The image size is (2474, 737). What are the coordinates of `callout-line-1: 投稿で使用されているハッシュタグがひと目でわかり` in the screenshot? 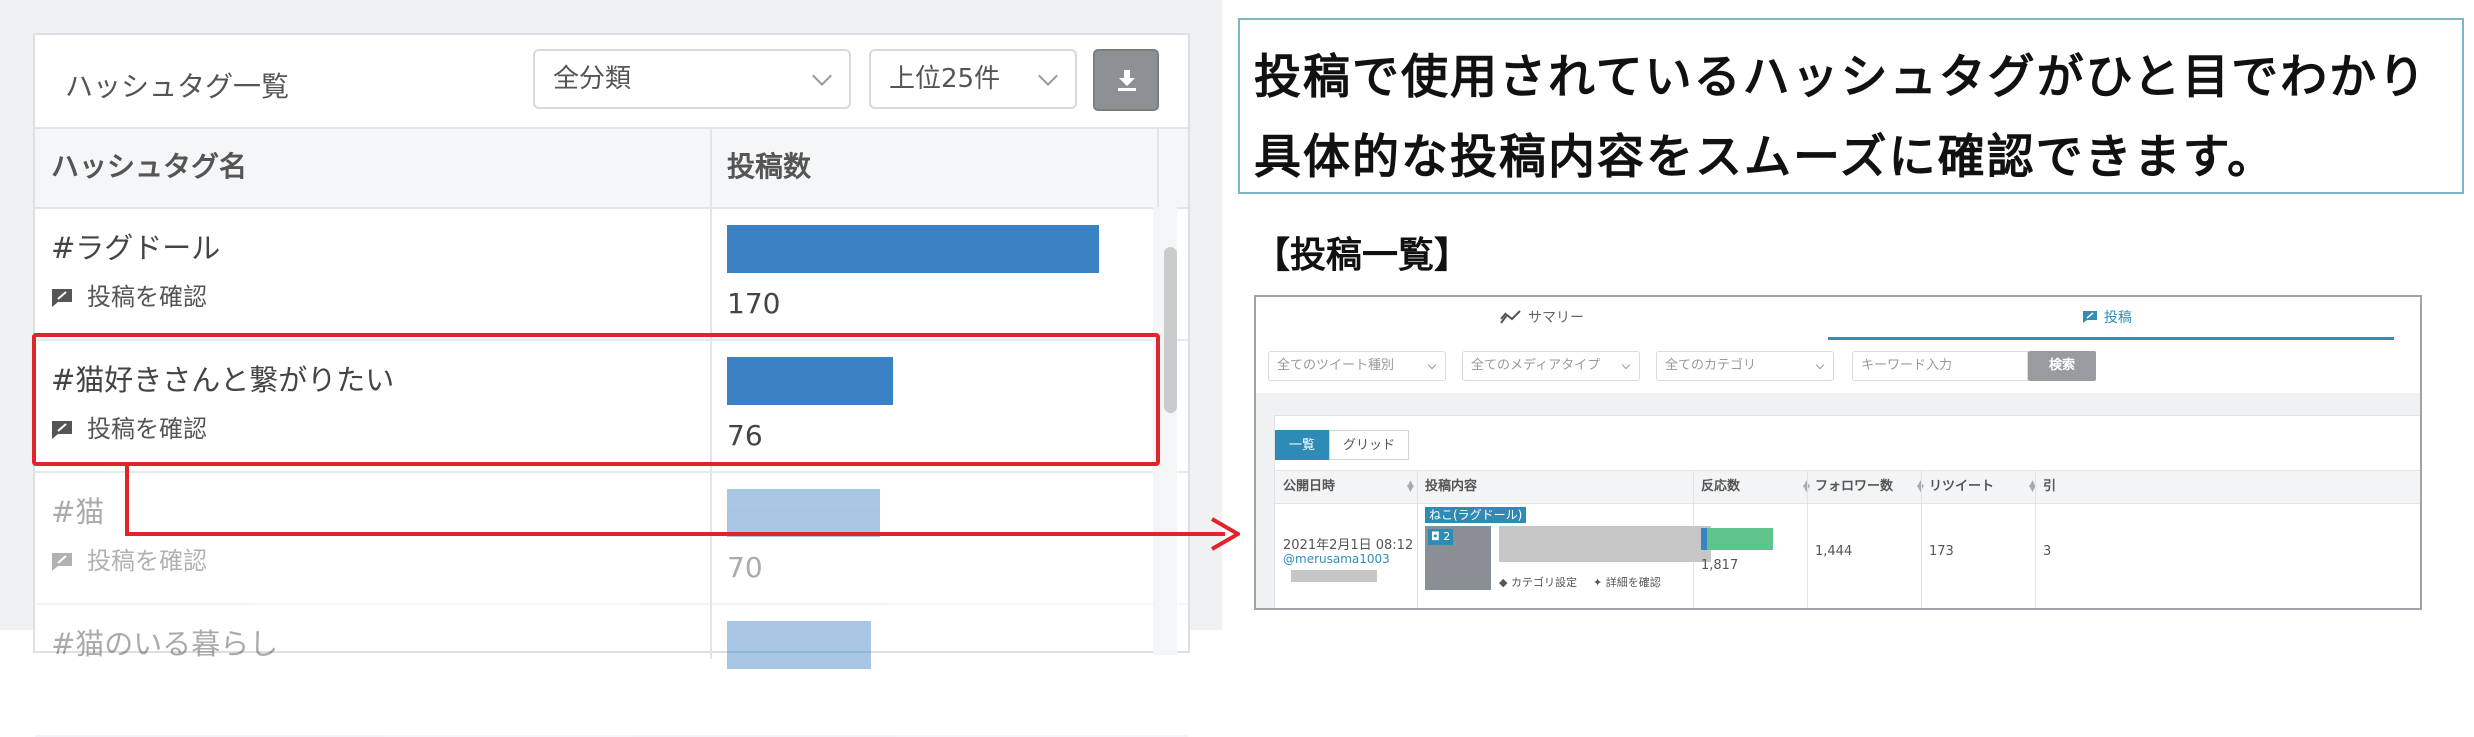 It's located at (1841, 77).